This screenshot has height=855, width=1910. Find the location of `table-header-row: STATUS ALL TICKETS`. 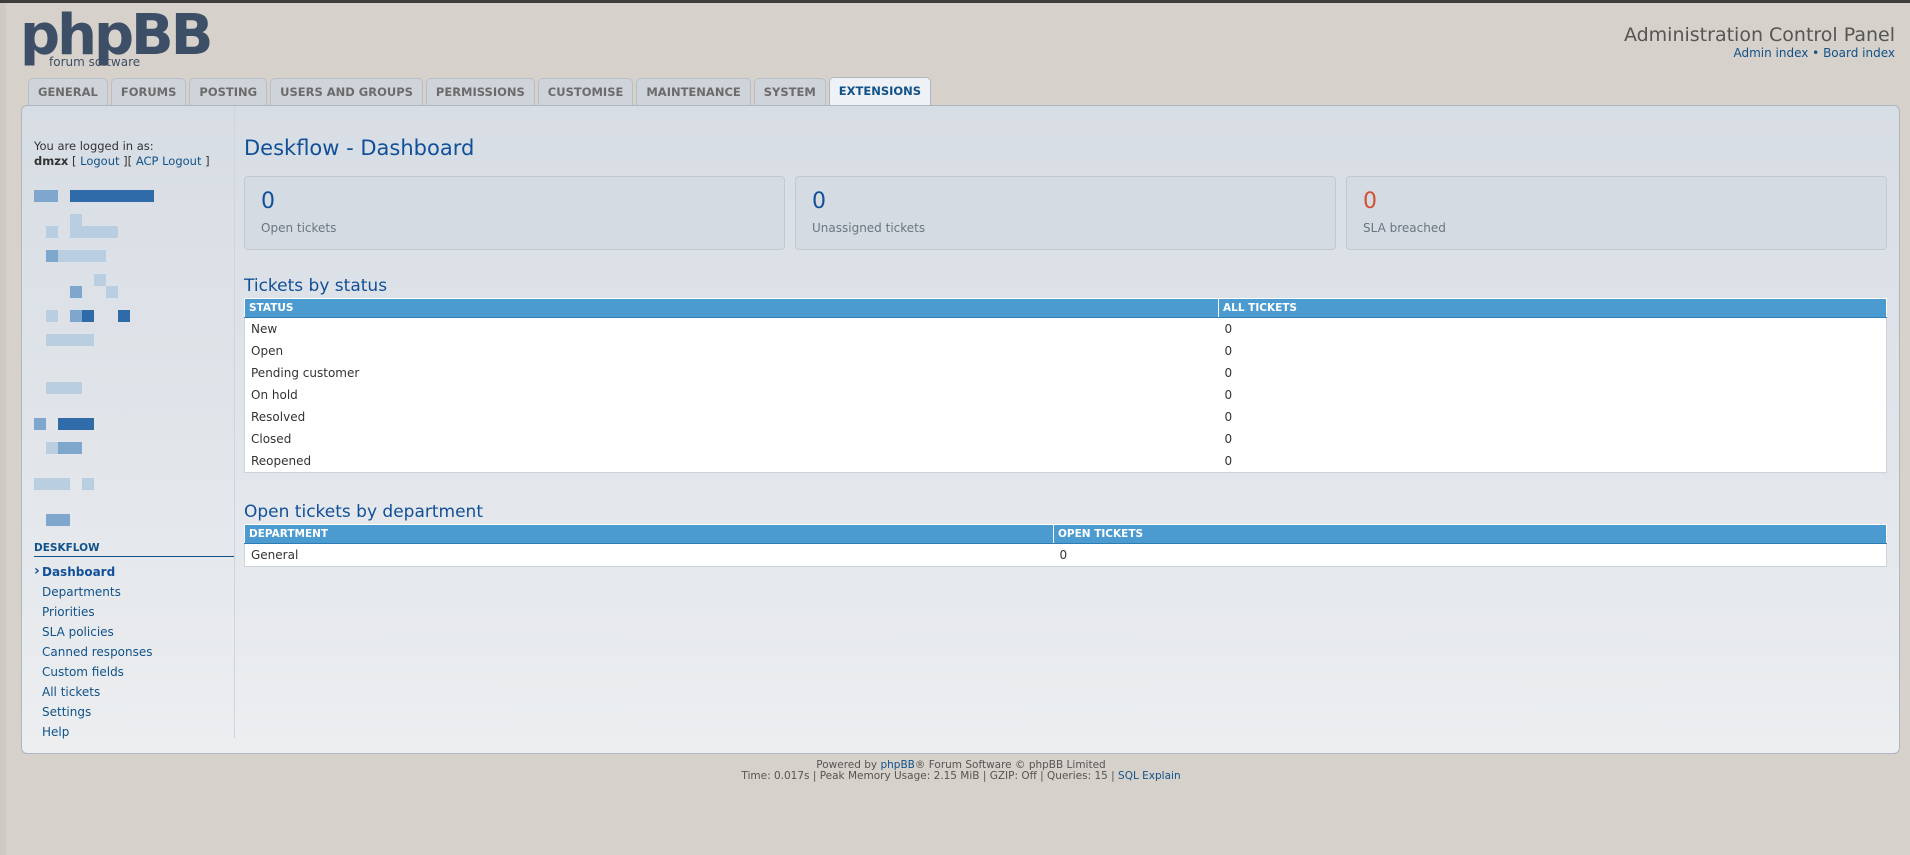

table-header-row: STATUS ALL TICKETS is located at coordinates (1065, 308).